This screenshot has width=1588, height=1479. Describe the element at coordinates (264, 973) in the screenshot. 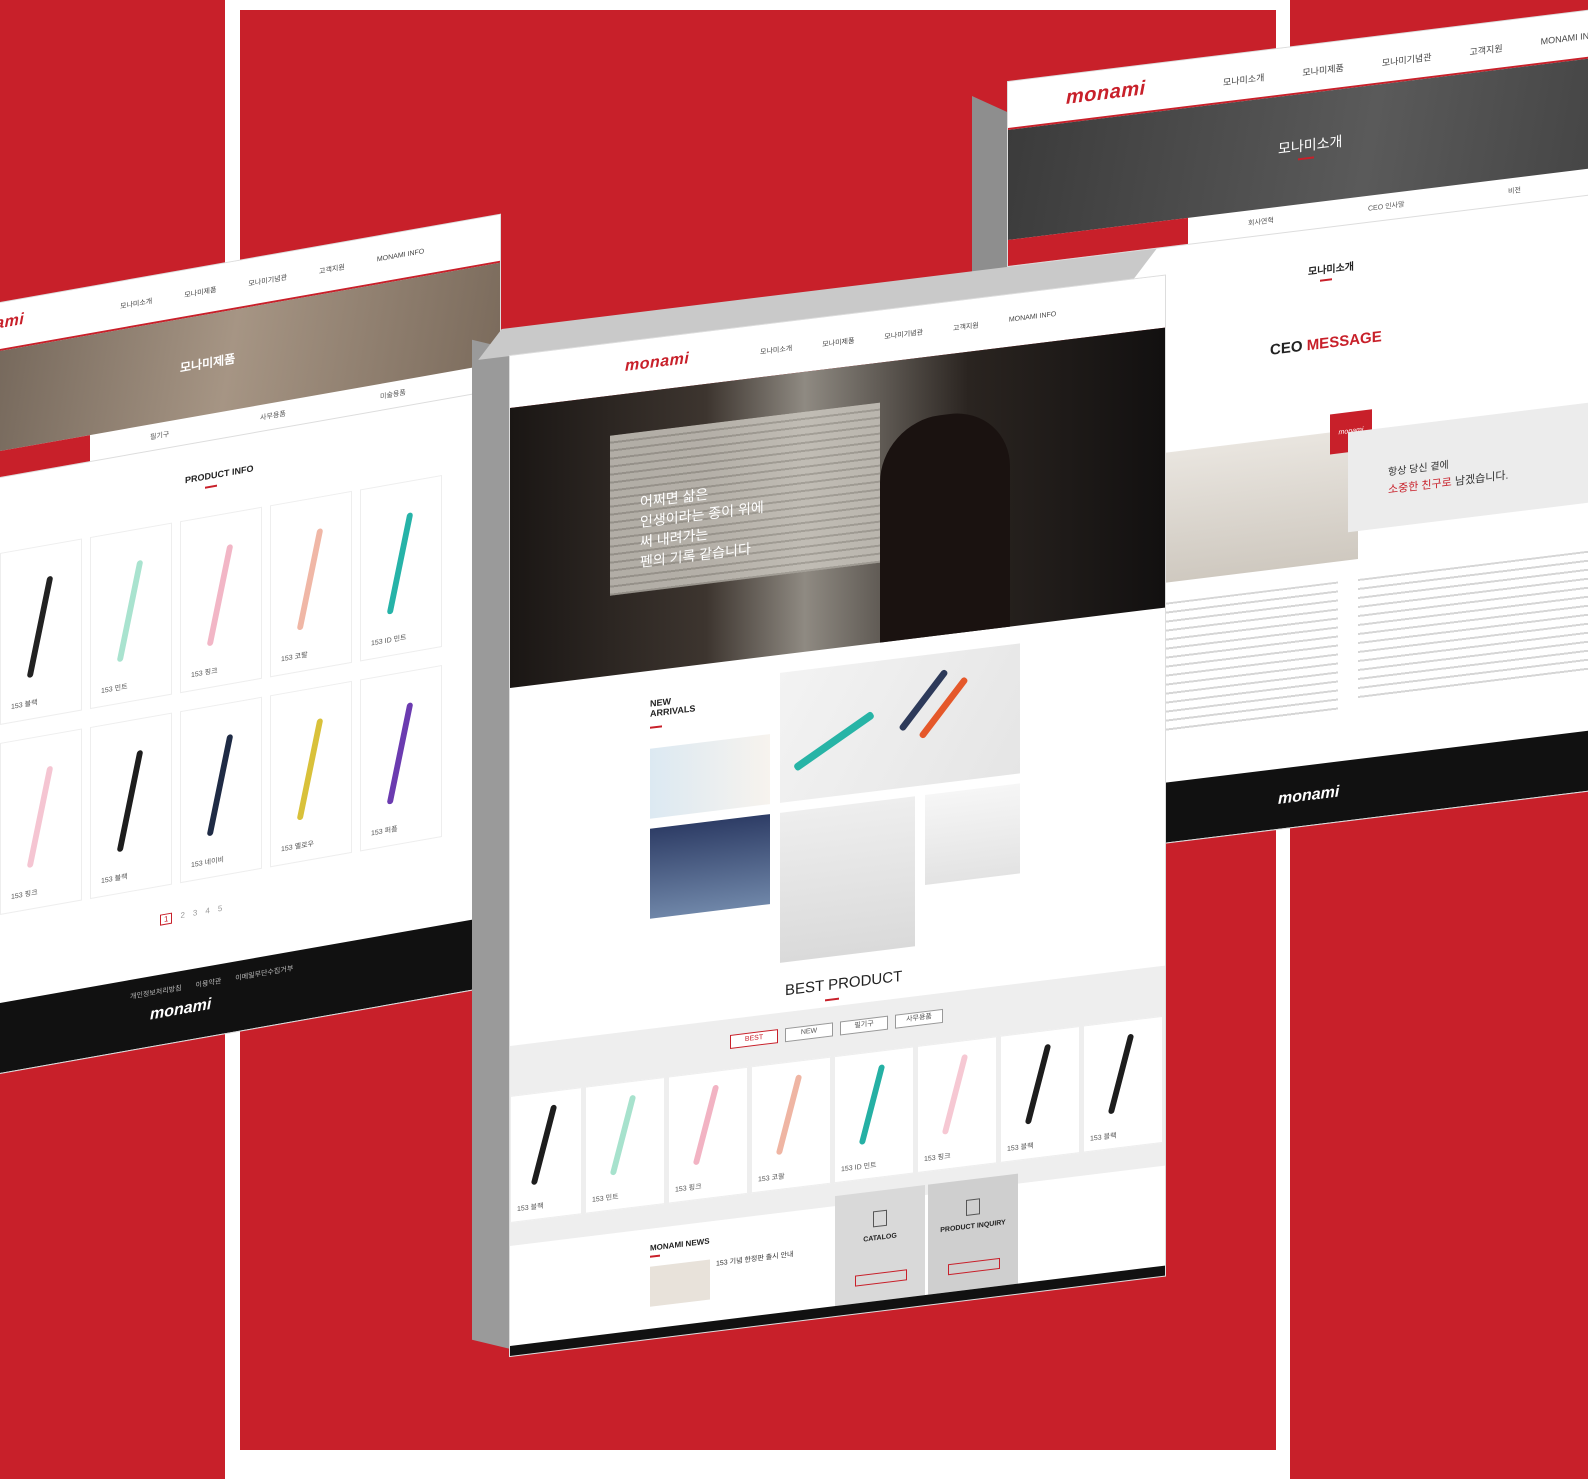

I see `footer-link: 이메일무단수집거부` at that location.